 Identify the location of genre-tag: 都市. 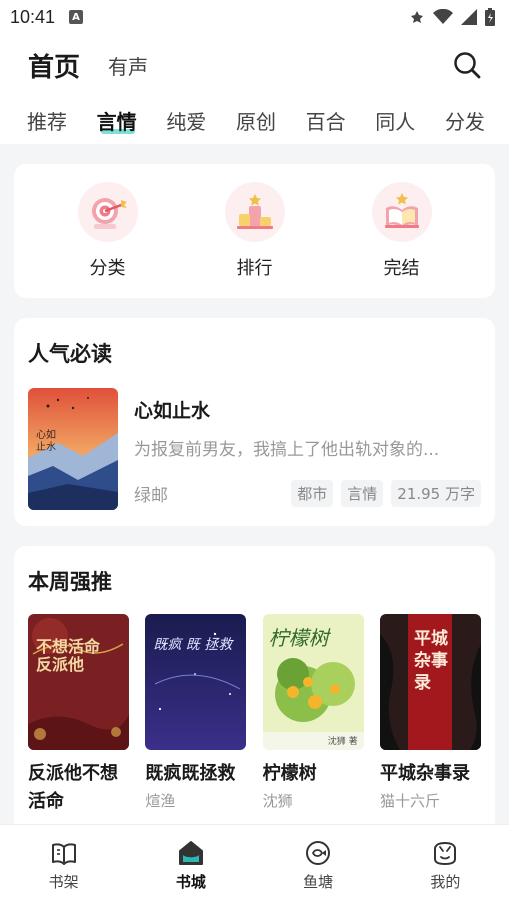
(312, 493).